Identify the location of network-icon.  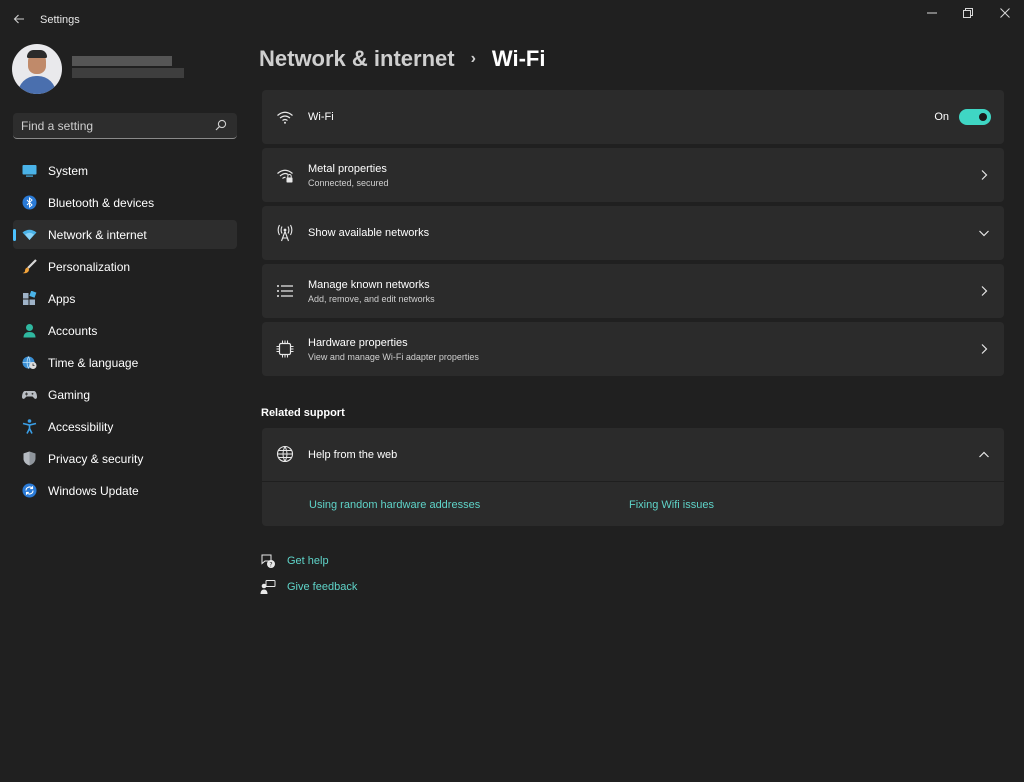
(29, 234).